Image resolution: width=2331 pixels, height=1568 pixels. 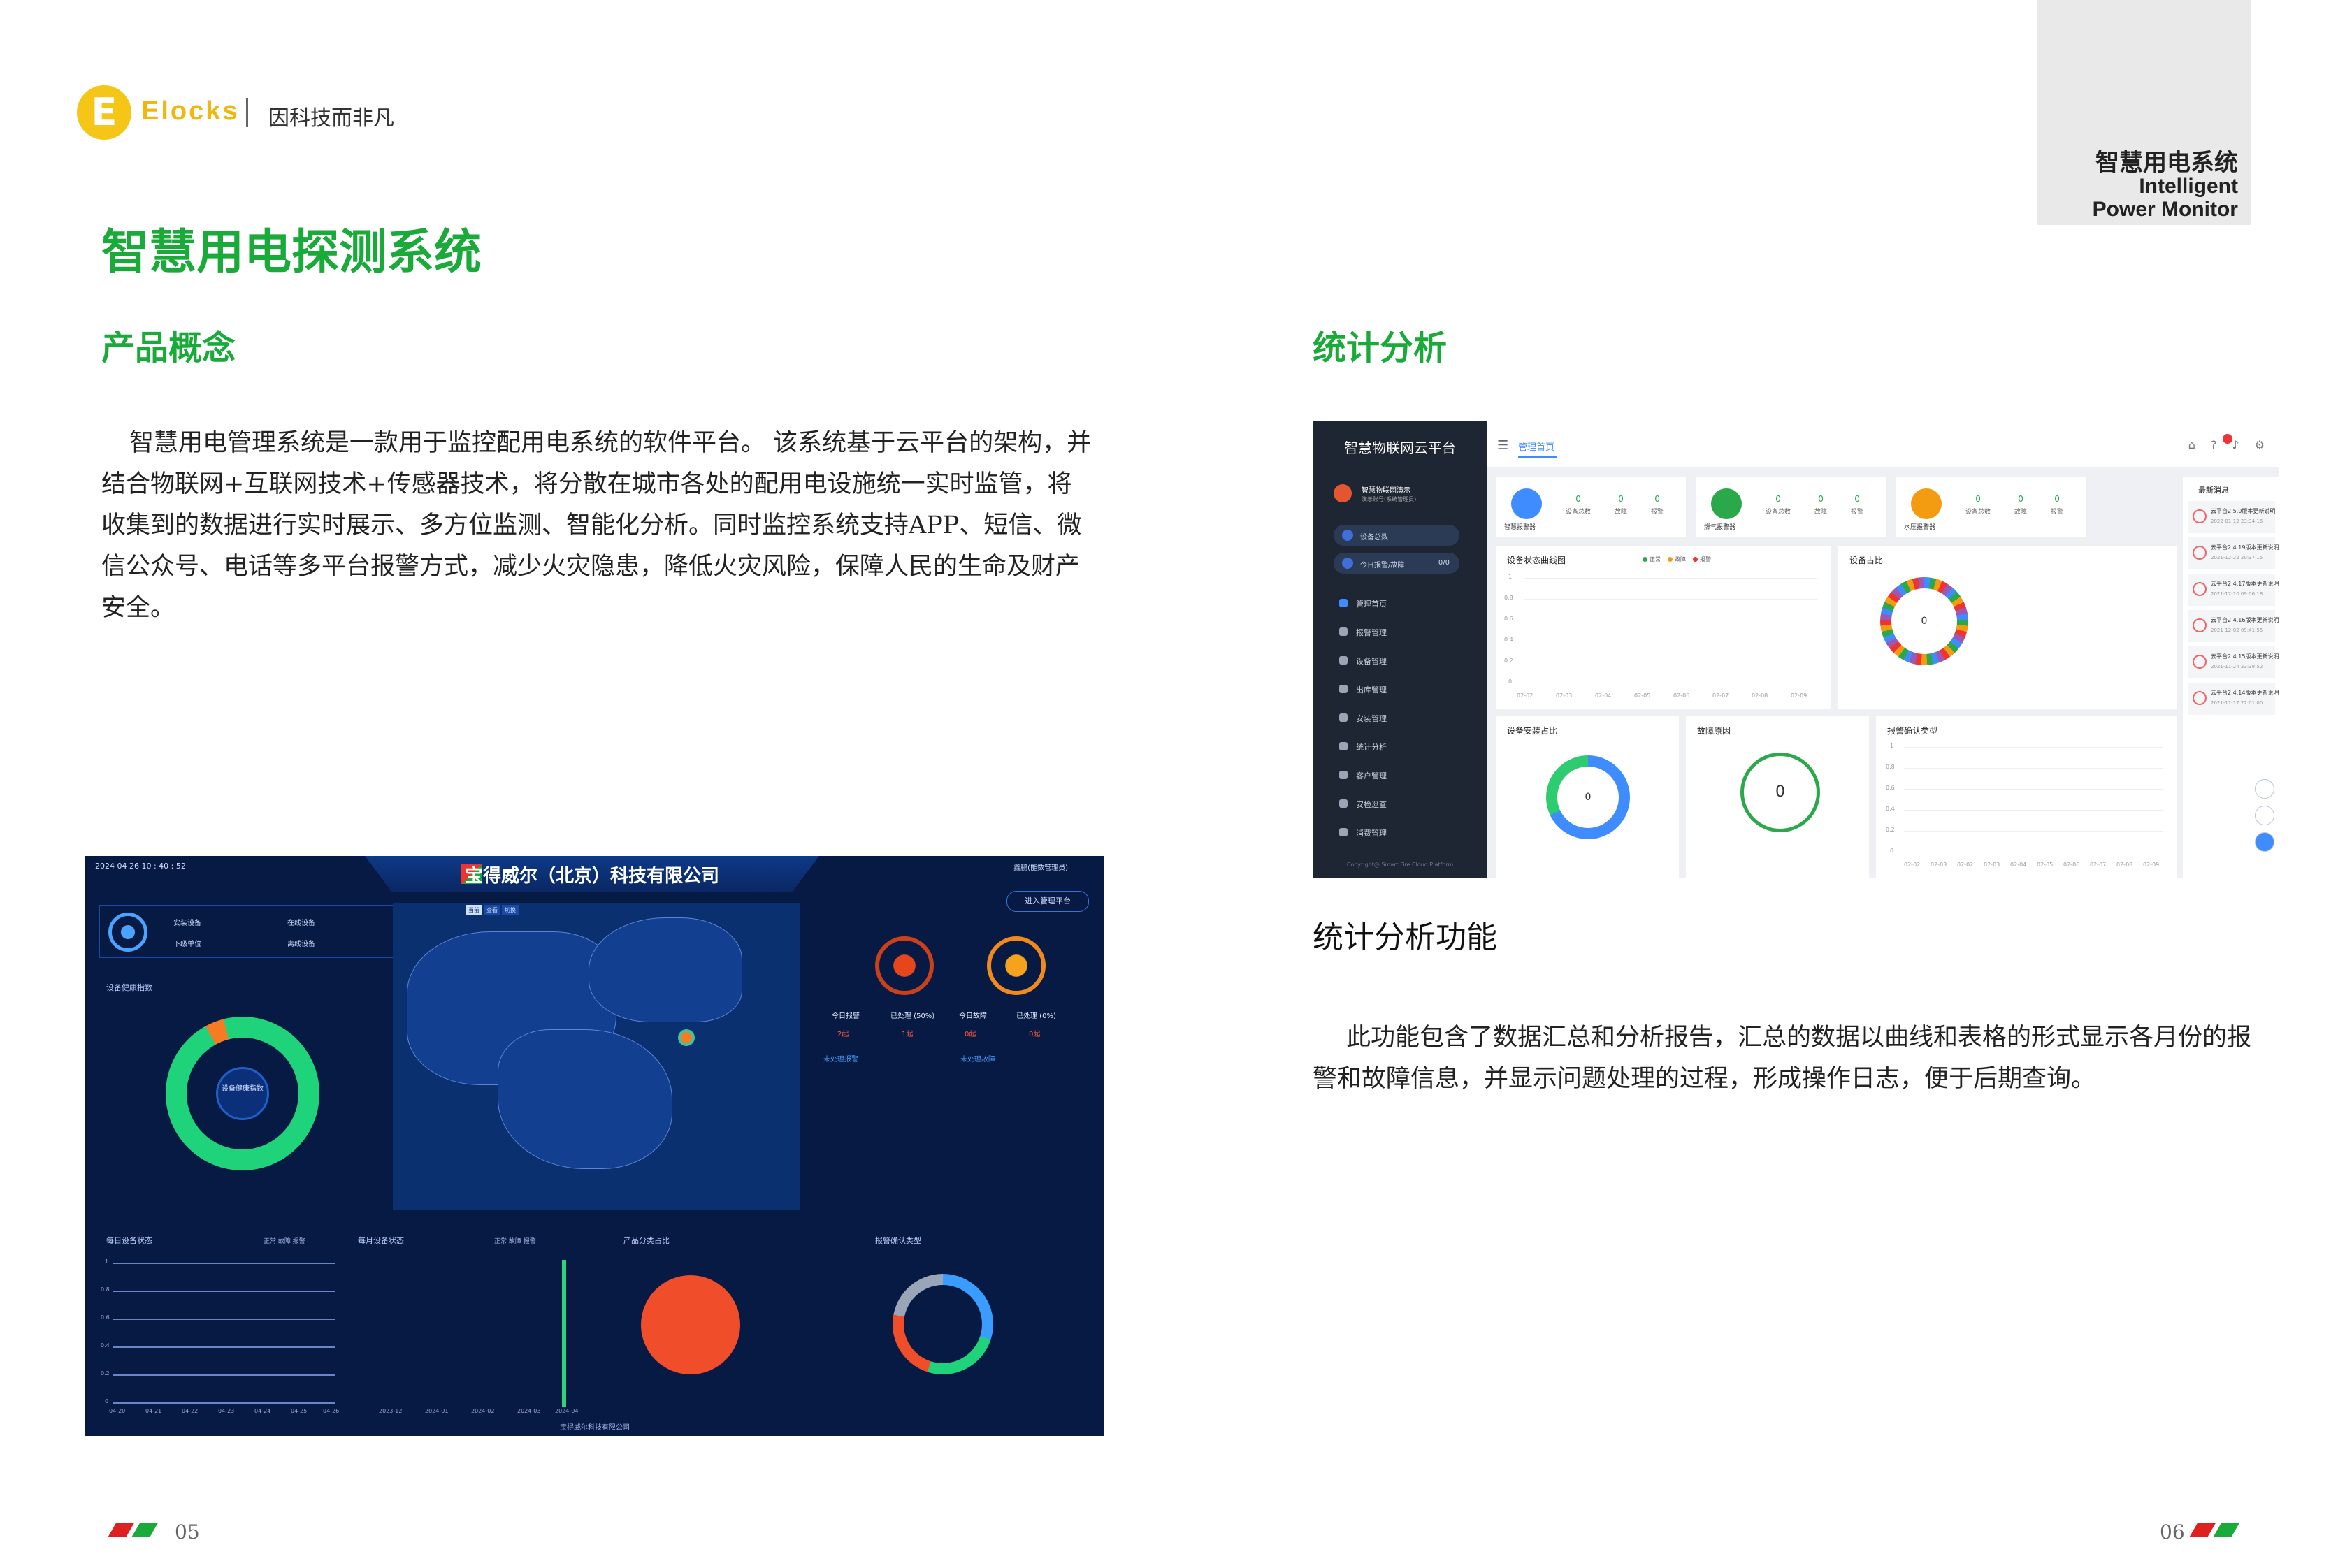 I want to click on statistics-heading: 统计分析, so click(x=1380, y=348).